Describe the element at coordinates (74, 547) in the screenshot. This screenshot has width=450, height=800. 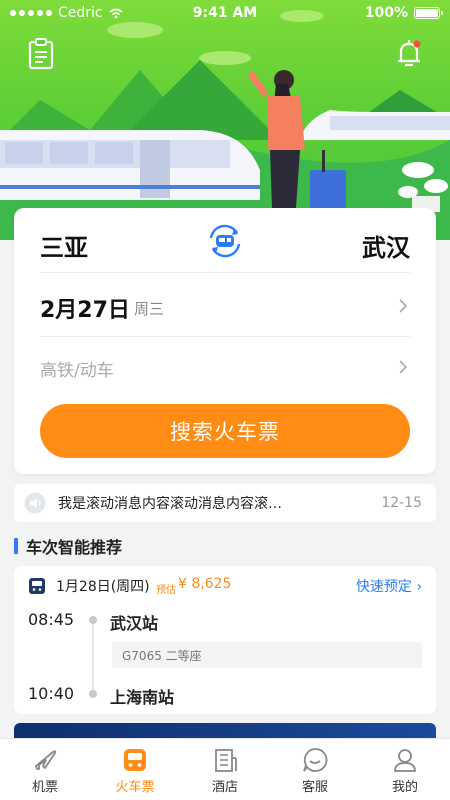
I see `section-title: 车次智能推荐` at that location.